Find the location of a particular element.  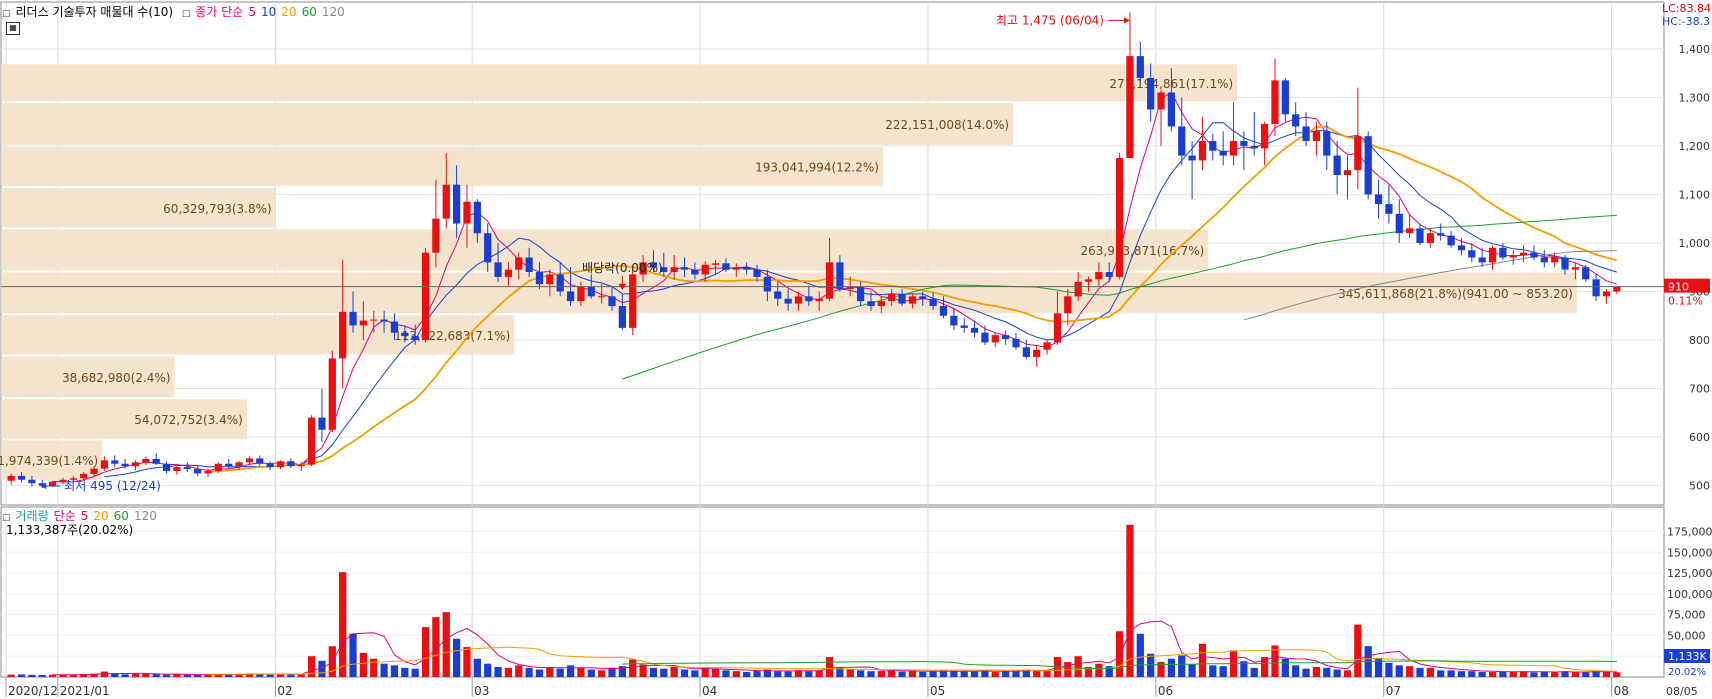

volume-tick-label: 50,000 is located at coordinates (1686, 635).